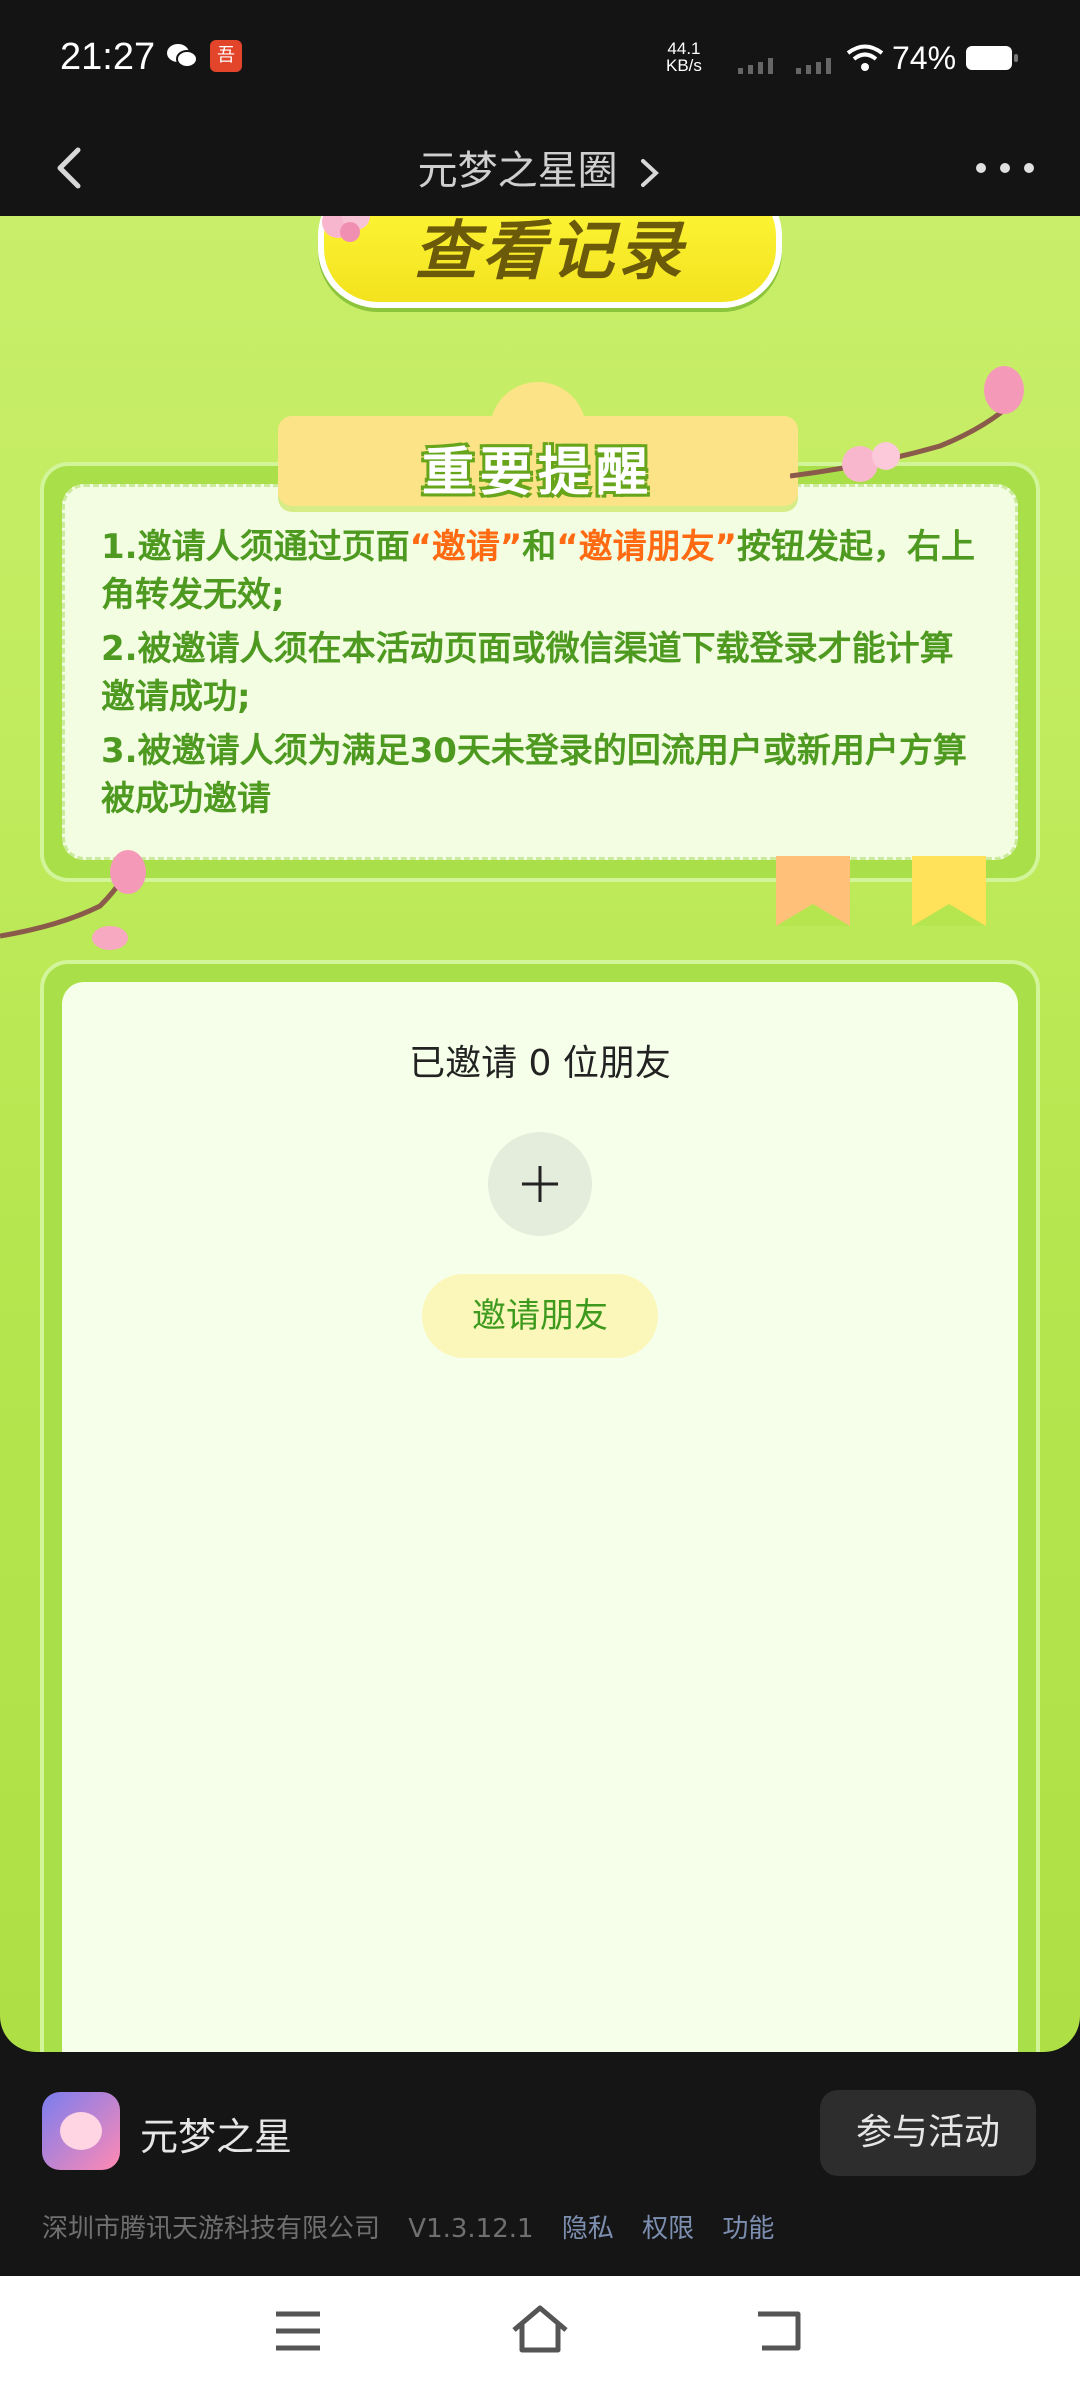 The width and height of the screenshot is (1080, 2388). What do you see at coordinates (813, 891) in the screenshot?
I see `ribbon-decoration-orange` at bounding box center [813, 891].